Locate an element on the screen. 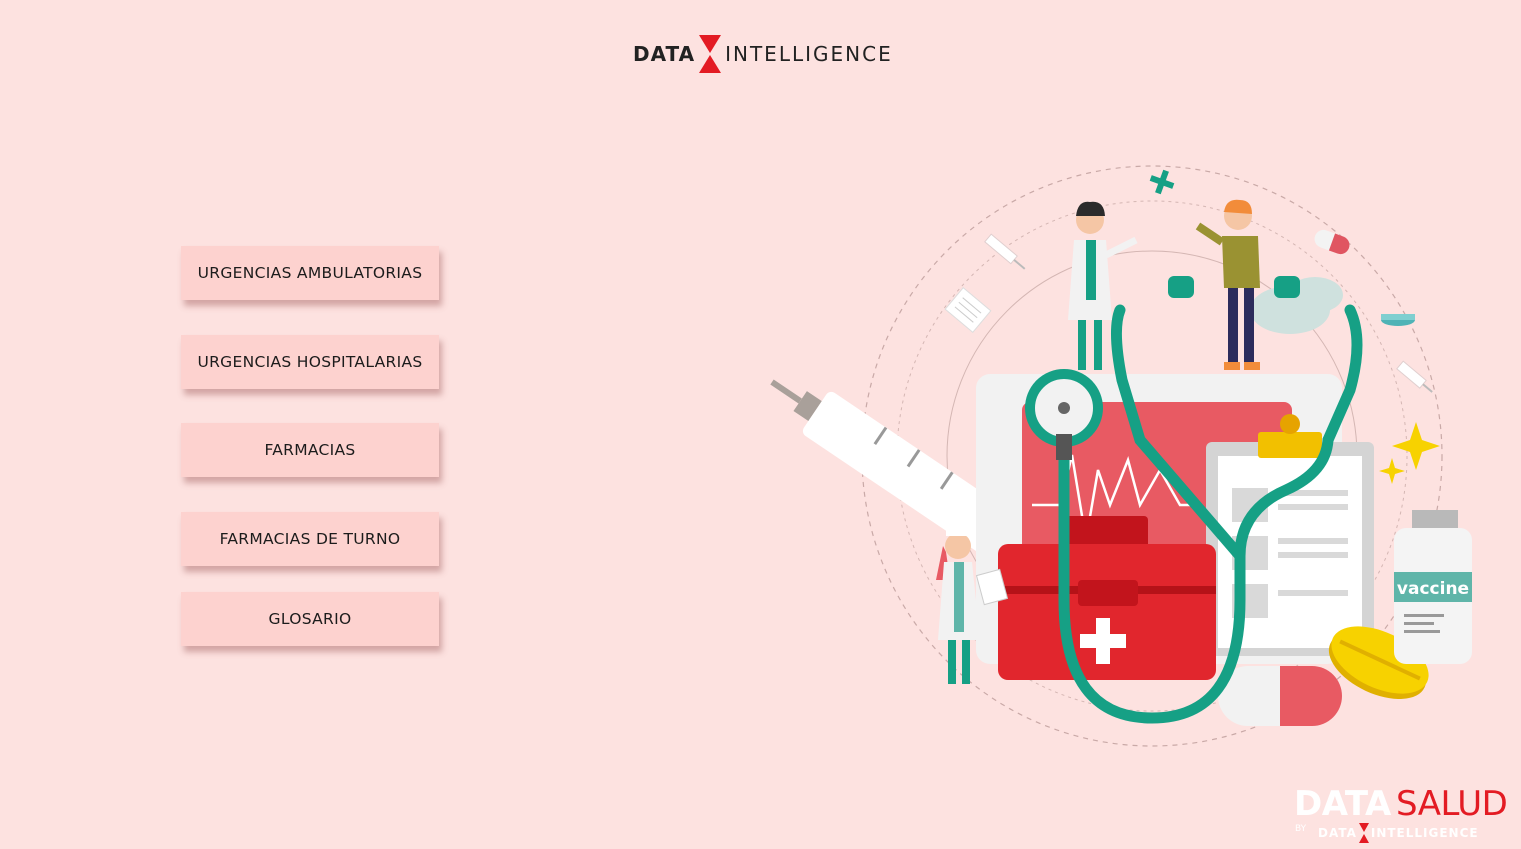 The image size is (1521, 849). vaccine-bottle-icon: vaccine is located at coordinates (1433, 587).